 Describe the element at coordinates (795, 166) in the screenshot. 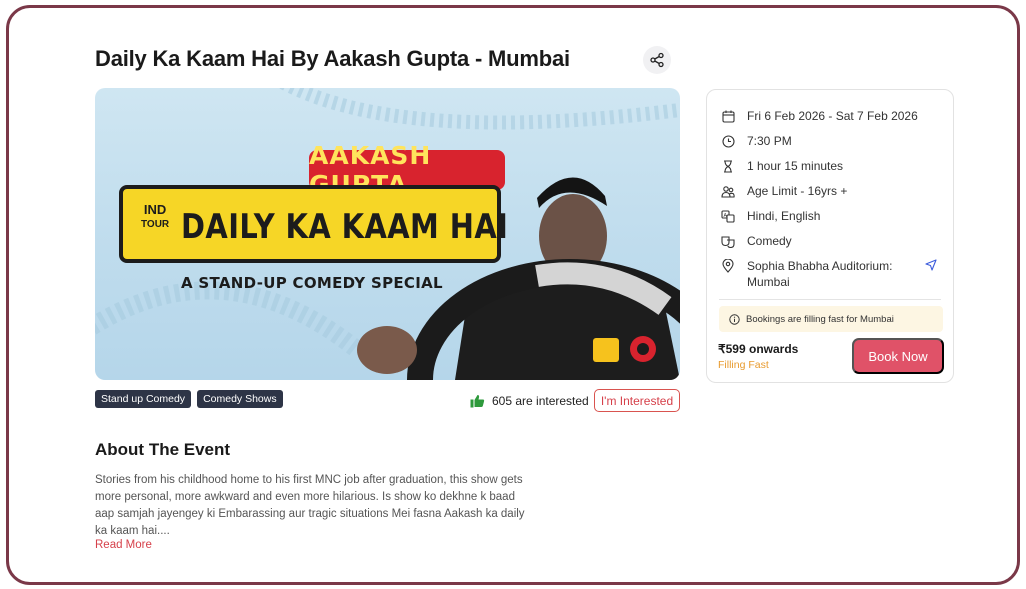

I see `info-duration-text: 1 hour 15 minutes` at that location.